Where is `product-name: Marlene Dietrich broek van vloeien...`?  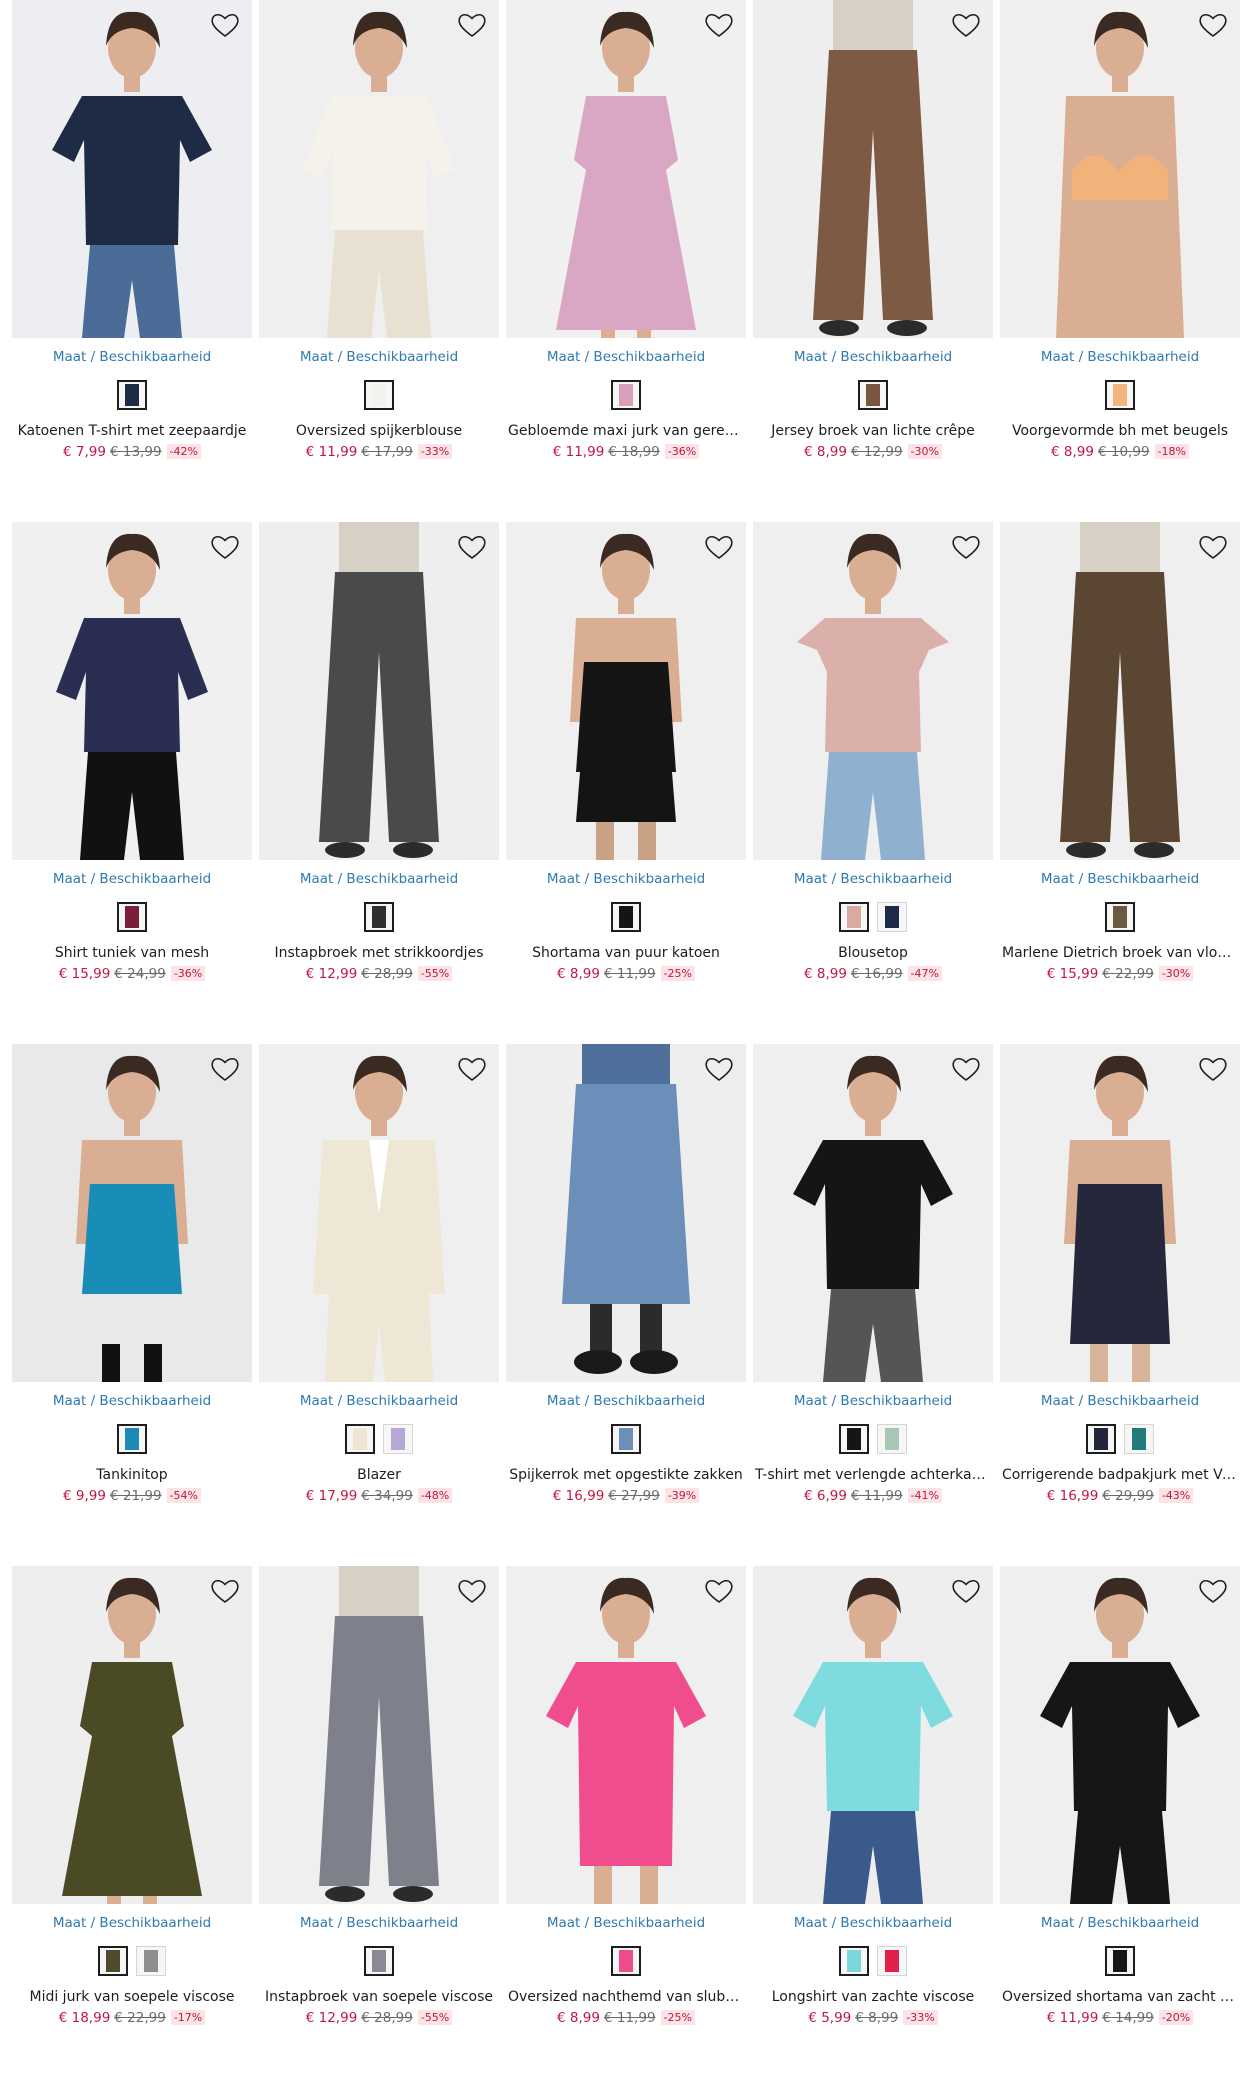
product-name: Marlene Dietrich broek van vloeien... is located at coordinates (1120, 953).